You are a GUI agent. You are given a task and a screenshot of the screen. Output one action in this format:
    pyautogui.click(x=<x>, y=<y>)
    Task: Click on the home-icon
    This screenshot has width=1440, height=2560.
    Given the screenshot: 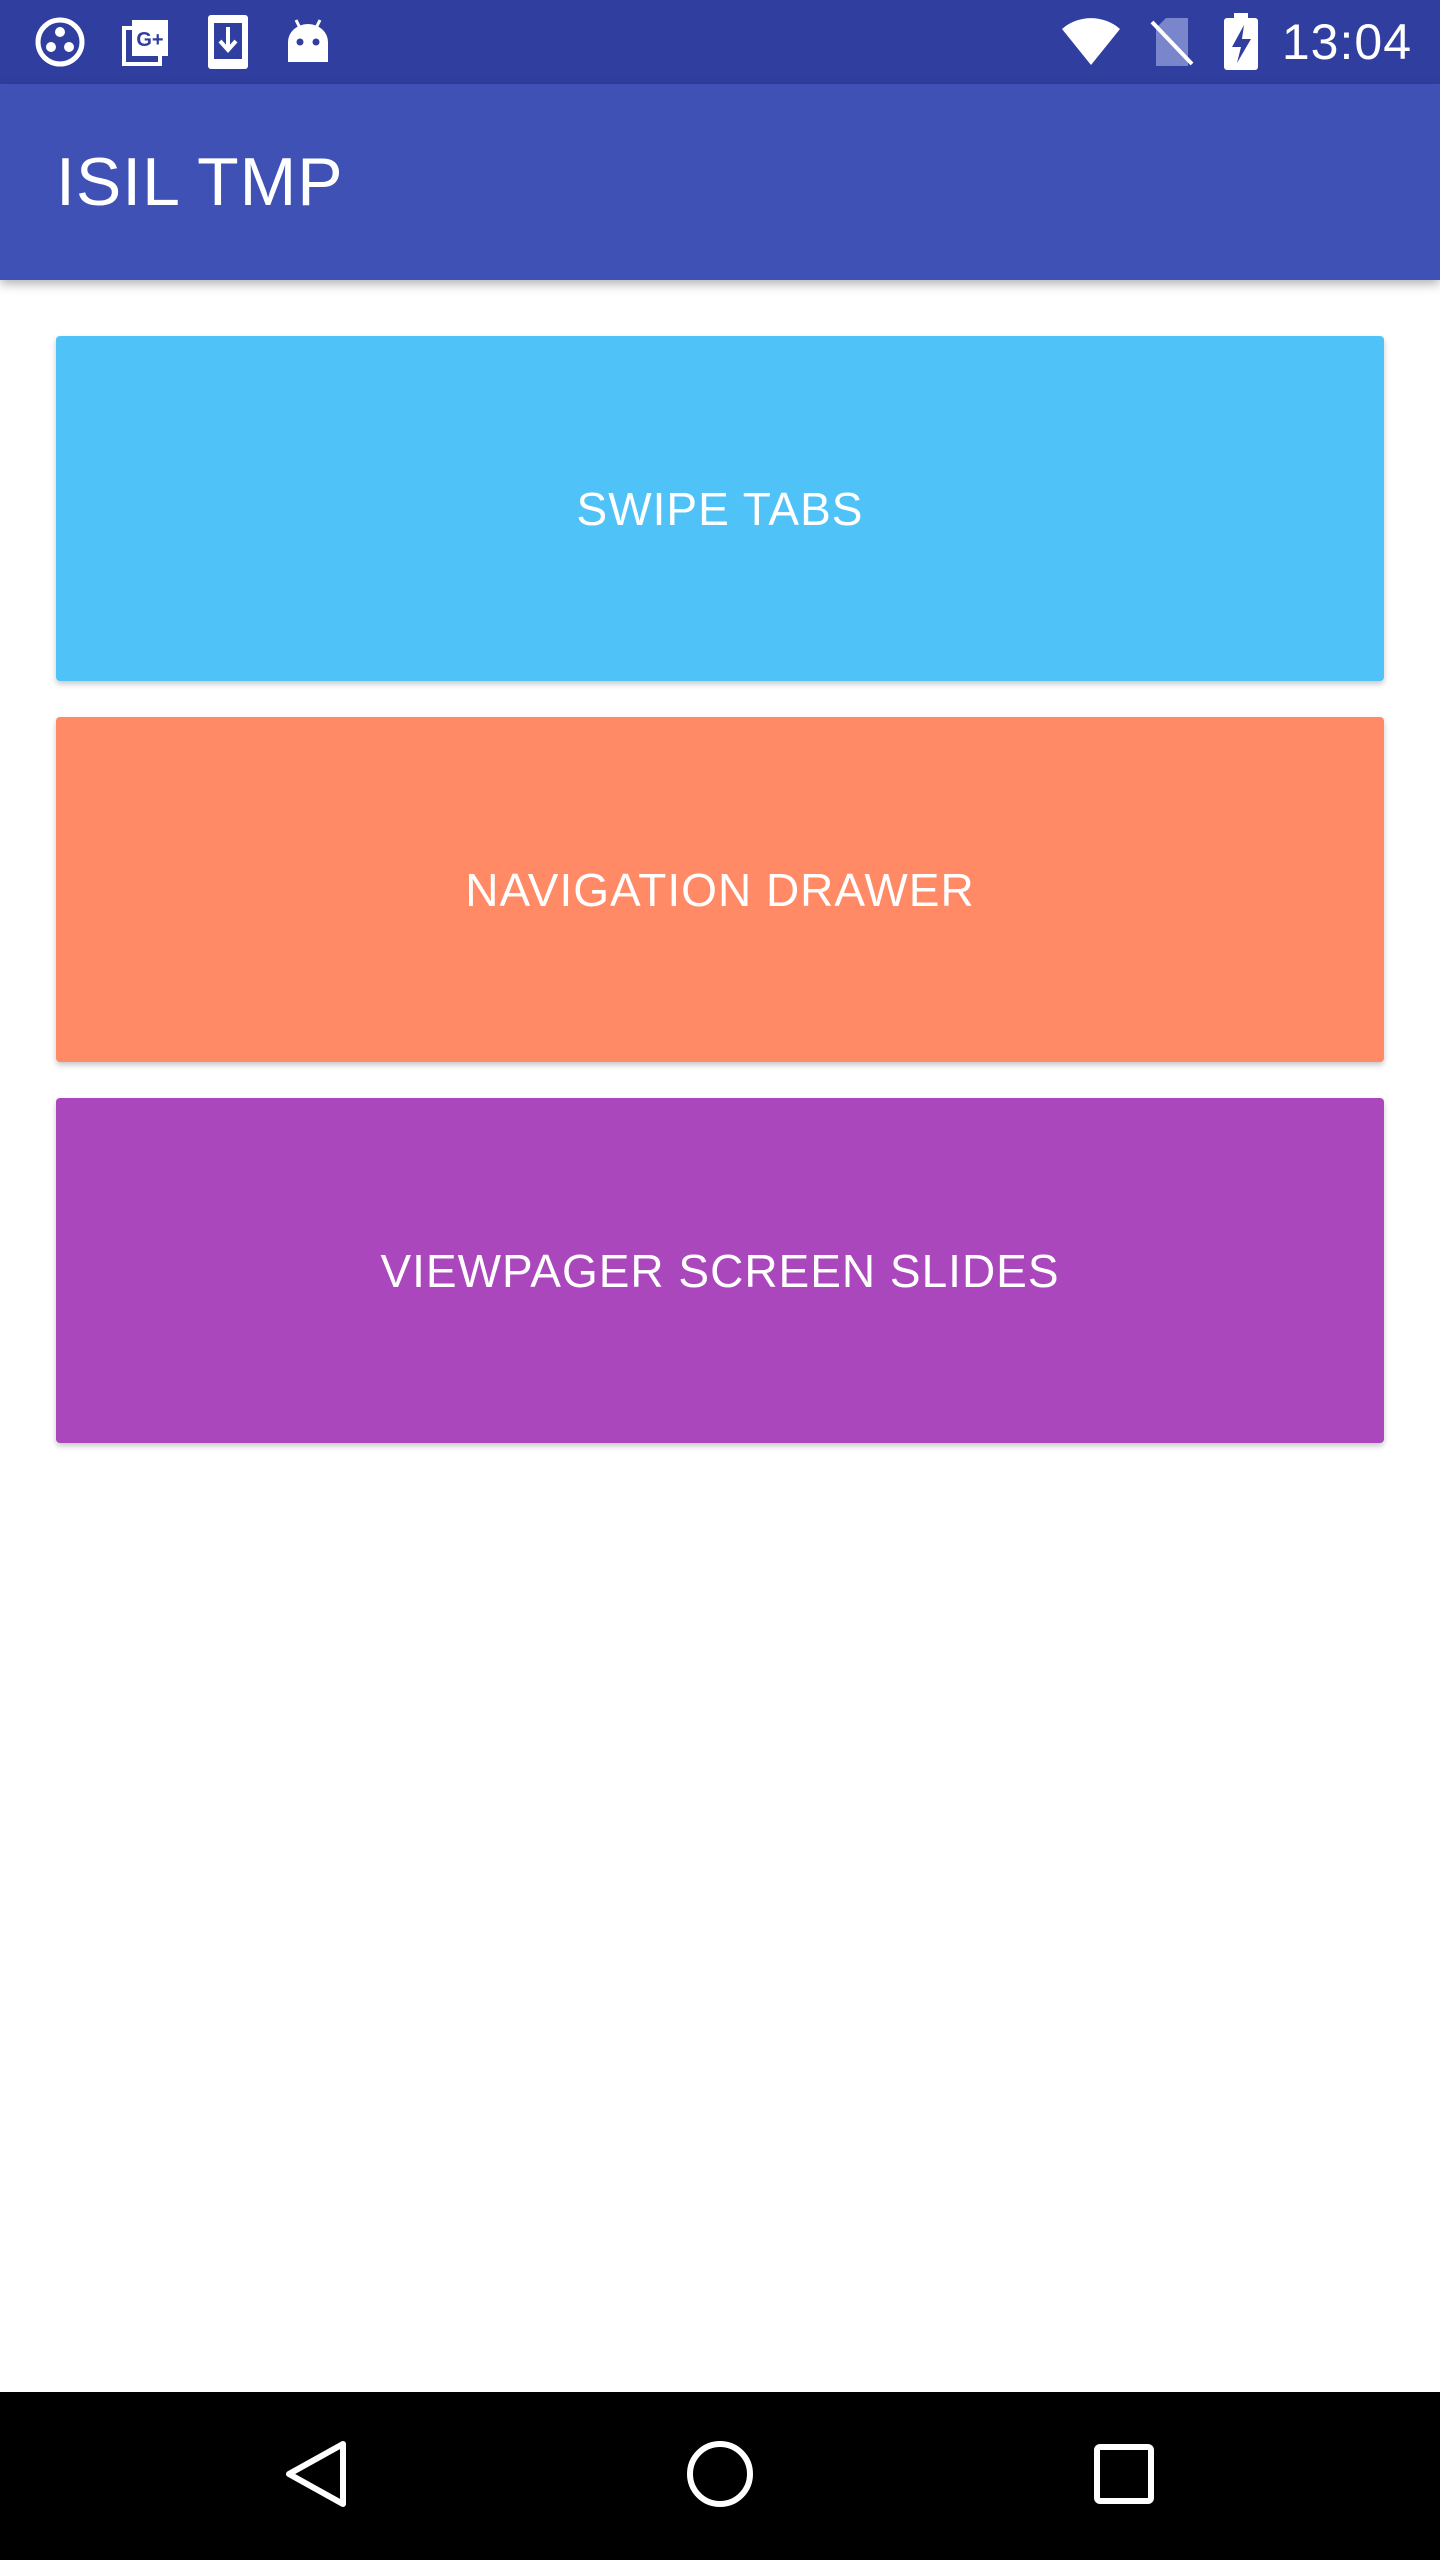 What is the action you would take?
    pyautogui.click(x=720, y=2476)
    